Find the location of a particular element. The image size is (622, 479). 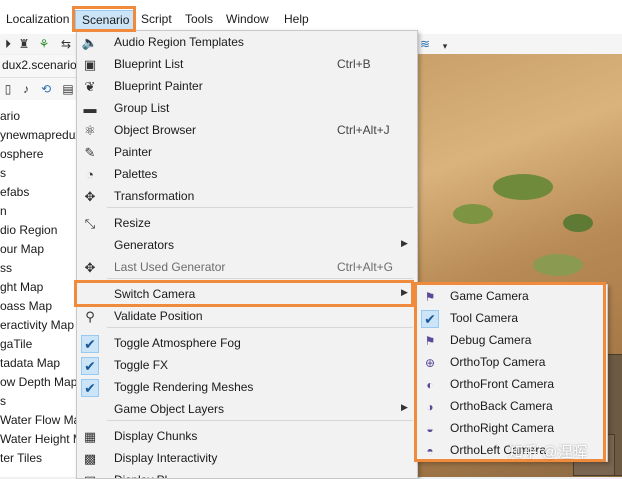

menu-item-label: Painter is located at coordinates (133, 152).